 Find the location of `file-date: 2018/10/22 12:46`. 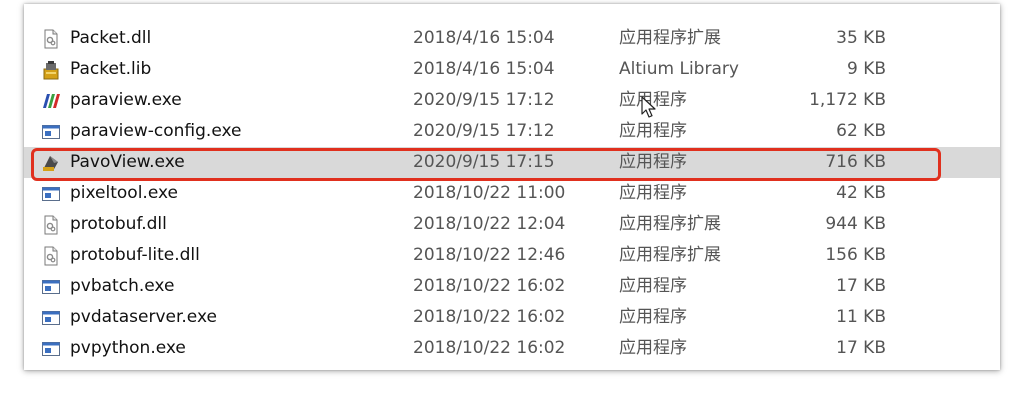

file-date: 2018/10/22 12:46 is located at coordinates (489, 255).